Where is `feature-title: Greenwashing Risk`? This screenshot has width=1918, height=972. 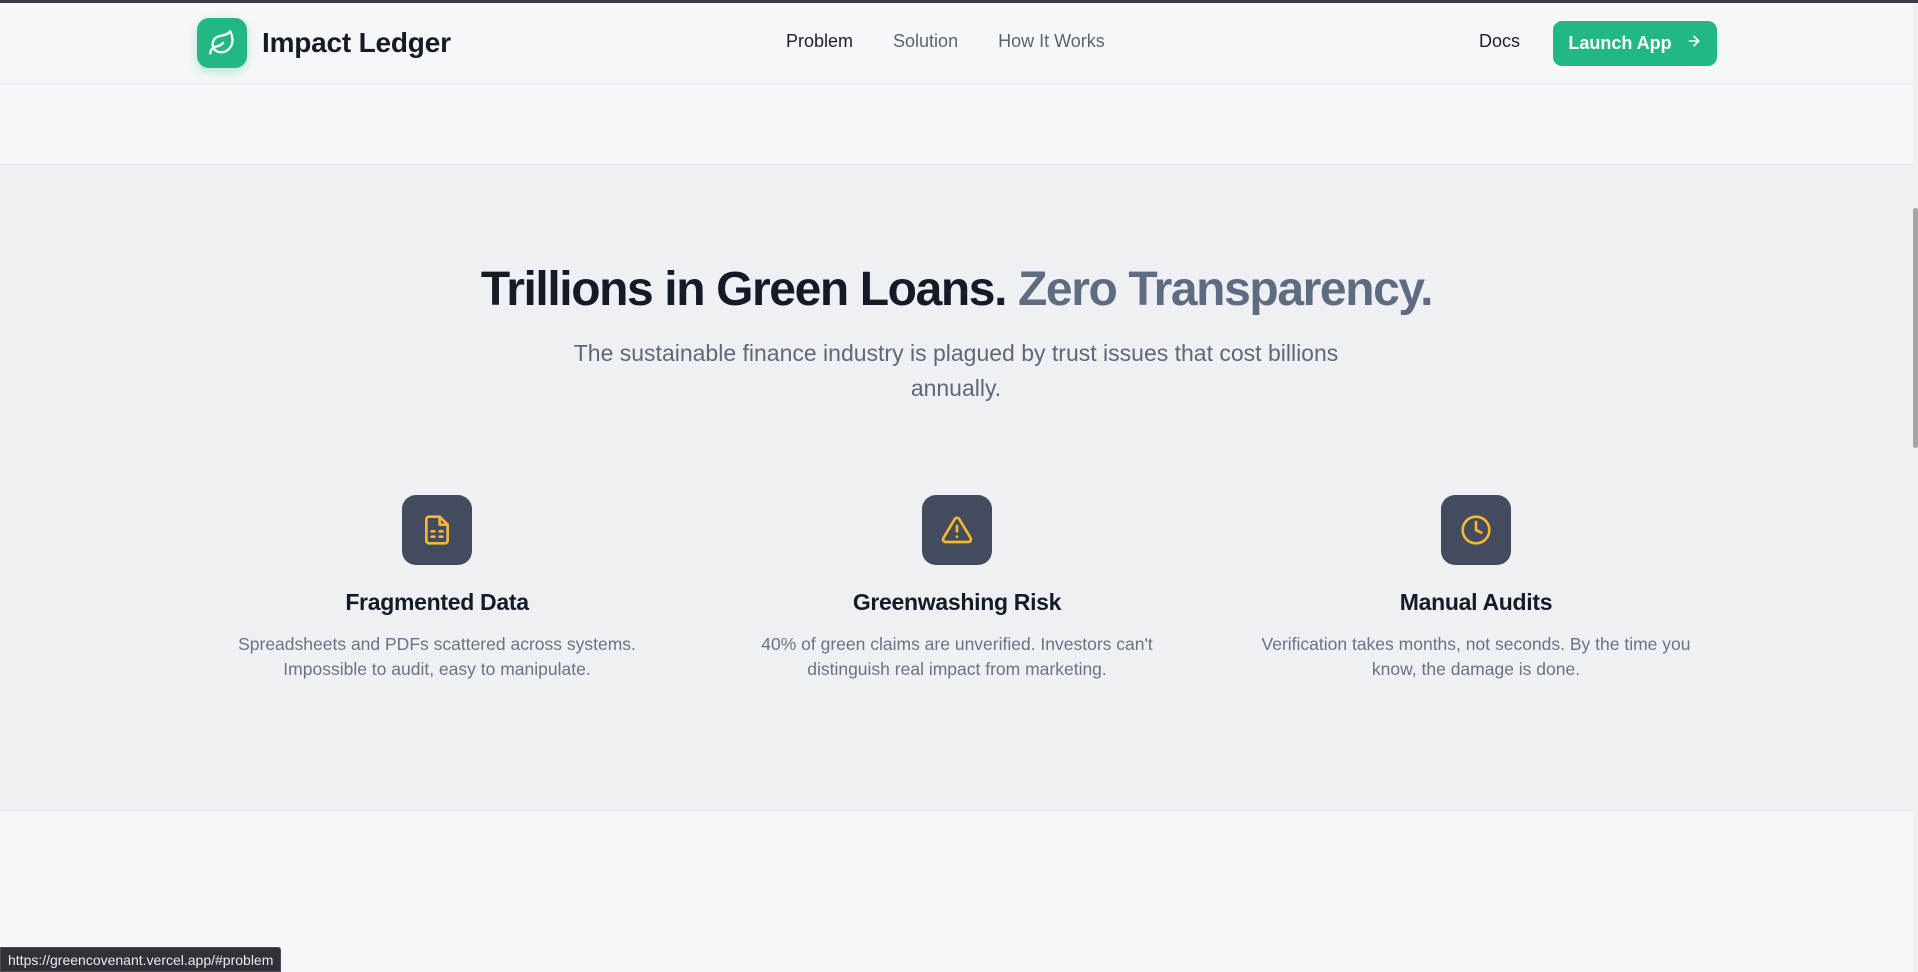 feature-title: Greenwashing Risk is located at coordinates (957, 602).